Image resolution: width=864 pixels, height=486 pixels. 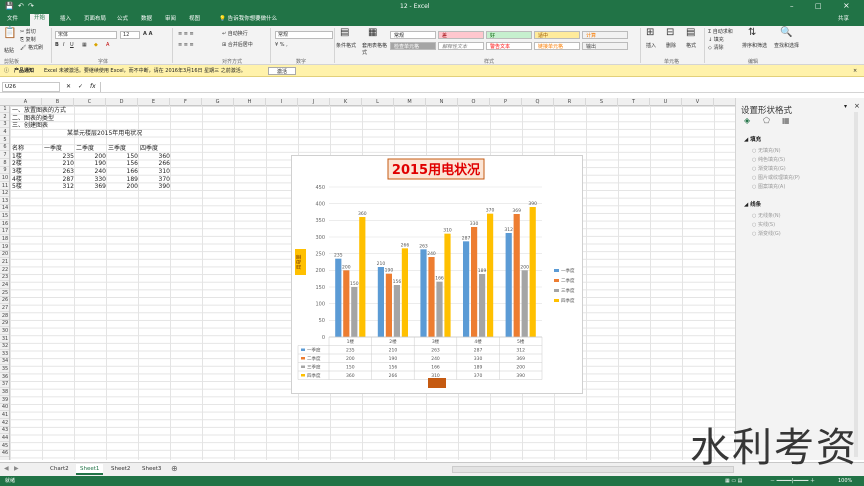 I want to click on prev-sheet-icon: ◀, so click(x=6, y=468).